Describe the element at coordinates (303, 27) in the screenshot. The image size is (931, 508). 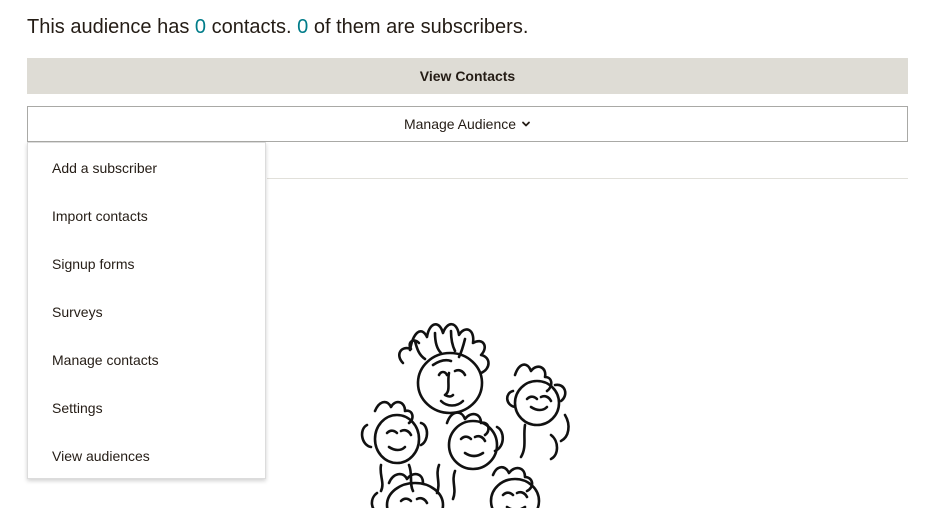
I see `subscribers-count: 0` at that location.